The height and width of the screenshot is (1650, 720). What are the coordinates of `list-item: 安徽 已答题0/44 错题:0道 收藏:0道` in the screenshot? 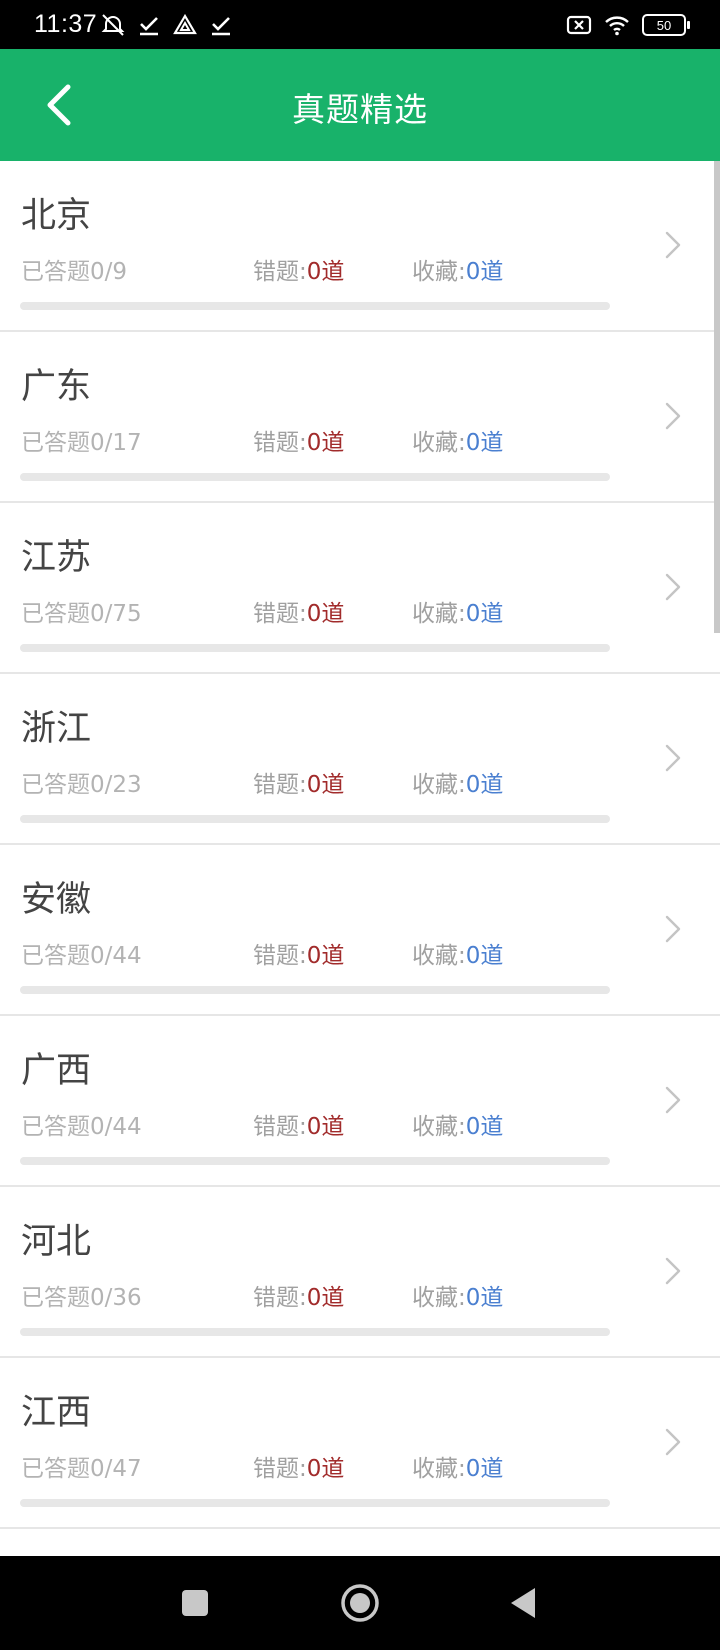 It's located at (360, 930).